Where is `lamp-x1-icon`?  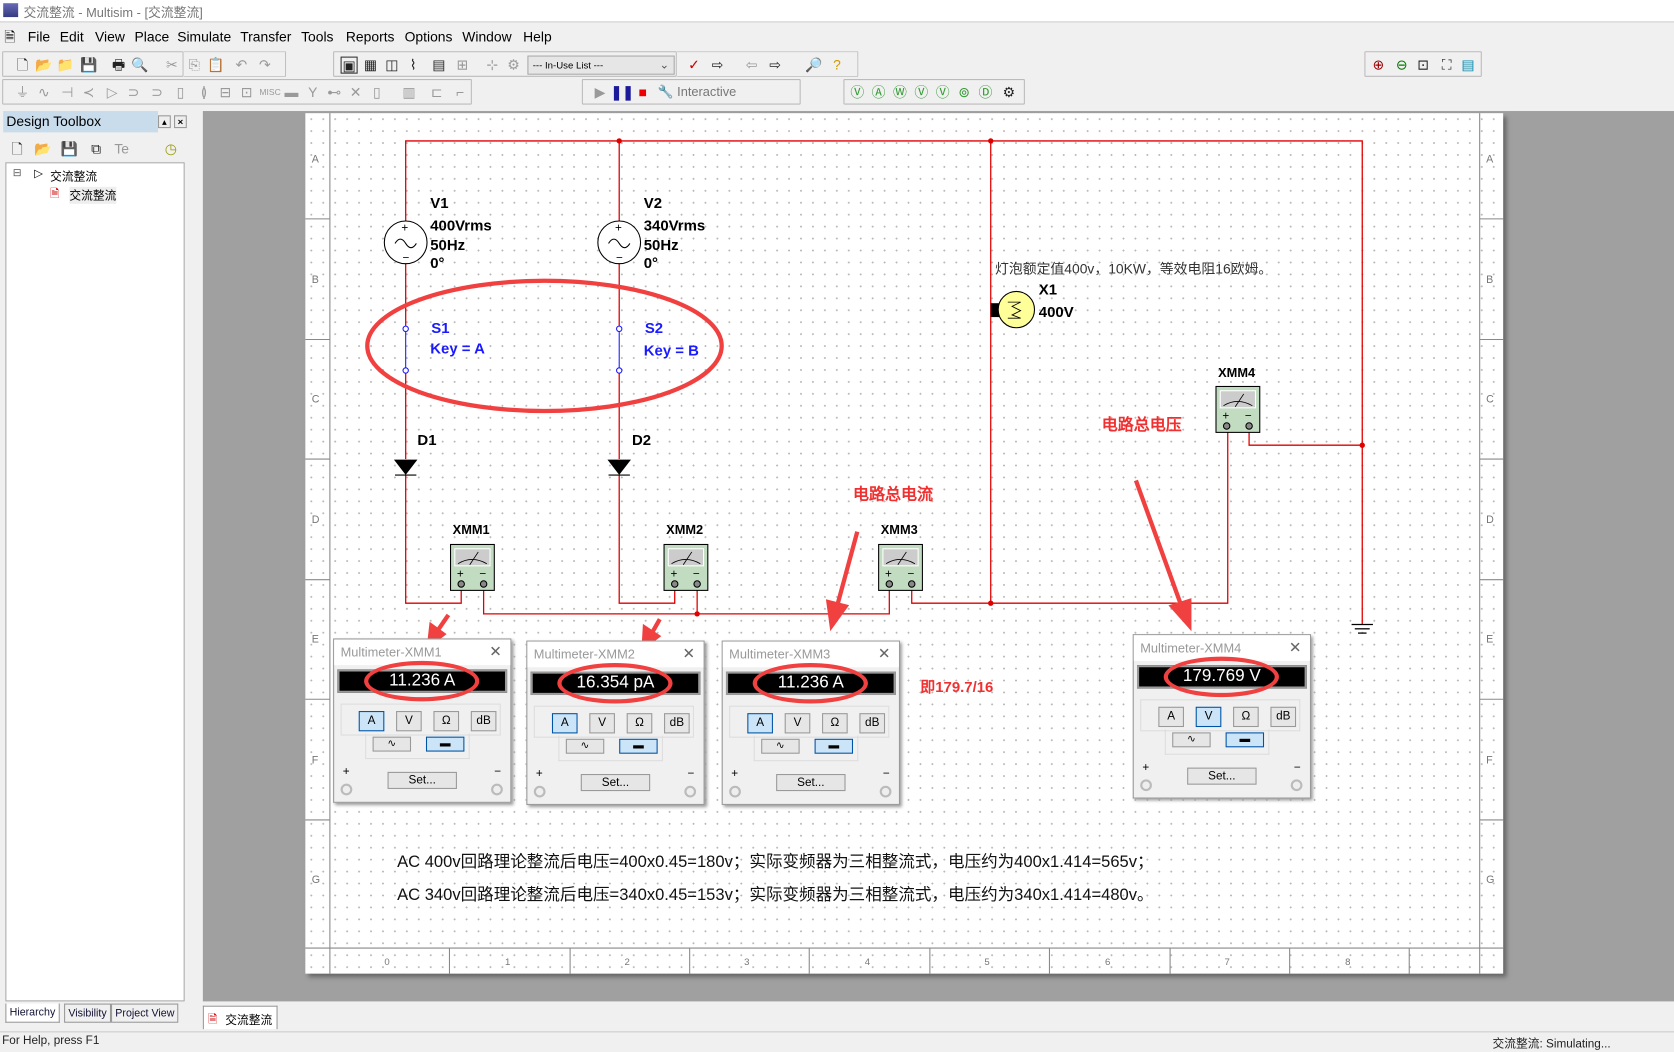 lamp-x1-icon is located at coordinates (1013, 309).